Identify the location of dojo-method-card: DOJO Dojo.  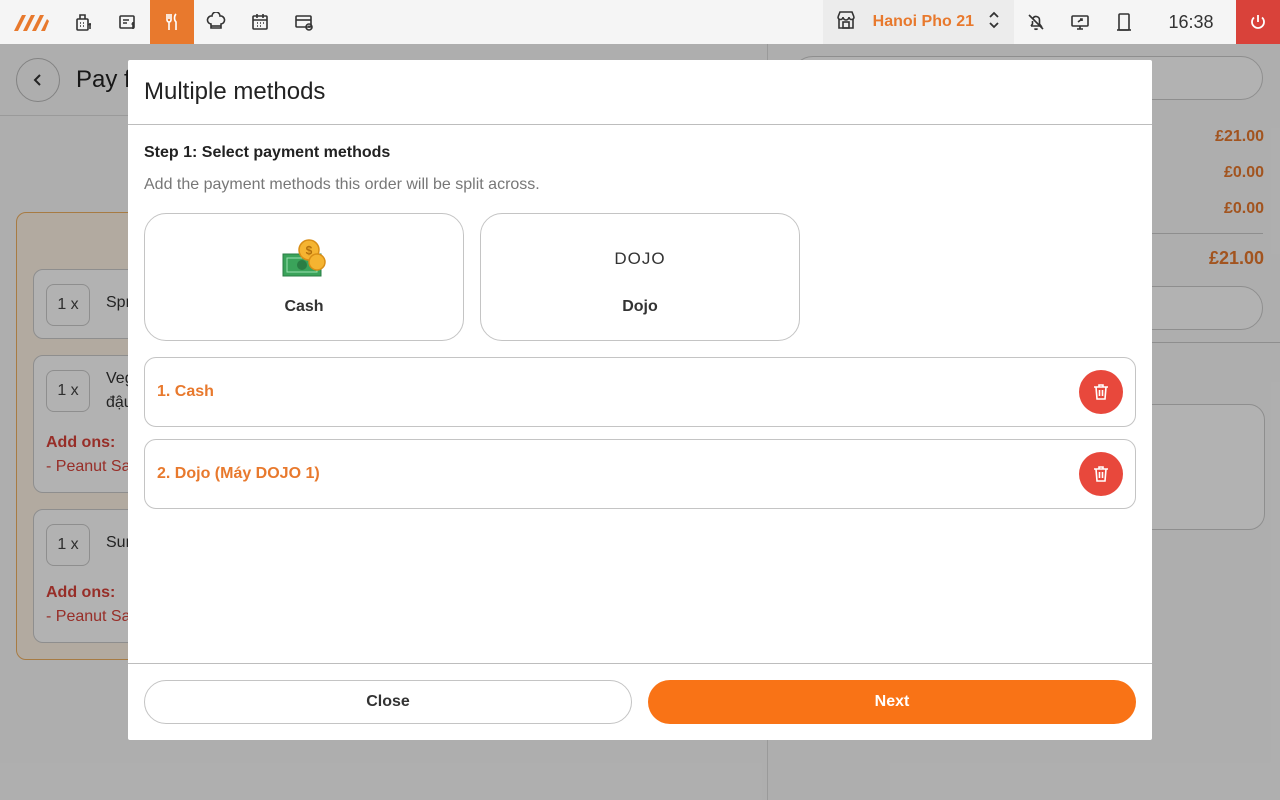
(640, 277).